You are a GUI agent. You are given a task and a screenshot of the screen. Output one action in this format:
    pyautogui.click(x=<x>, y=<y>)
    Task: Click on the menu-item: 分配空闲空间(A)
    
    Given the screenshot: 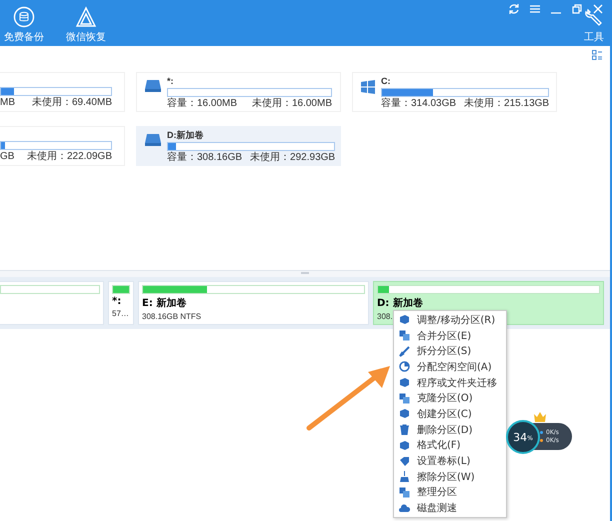 What is the action you would take?
    pyautogui.click(x=450, y=367)
    